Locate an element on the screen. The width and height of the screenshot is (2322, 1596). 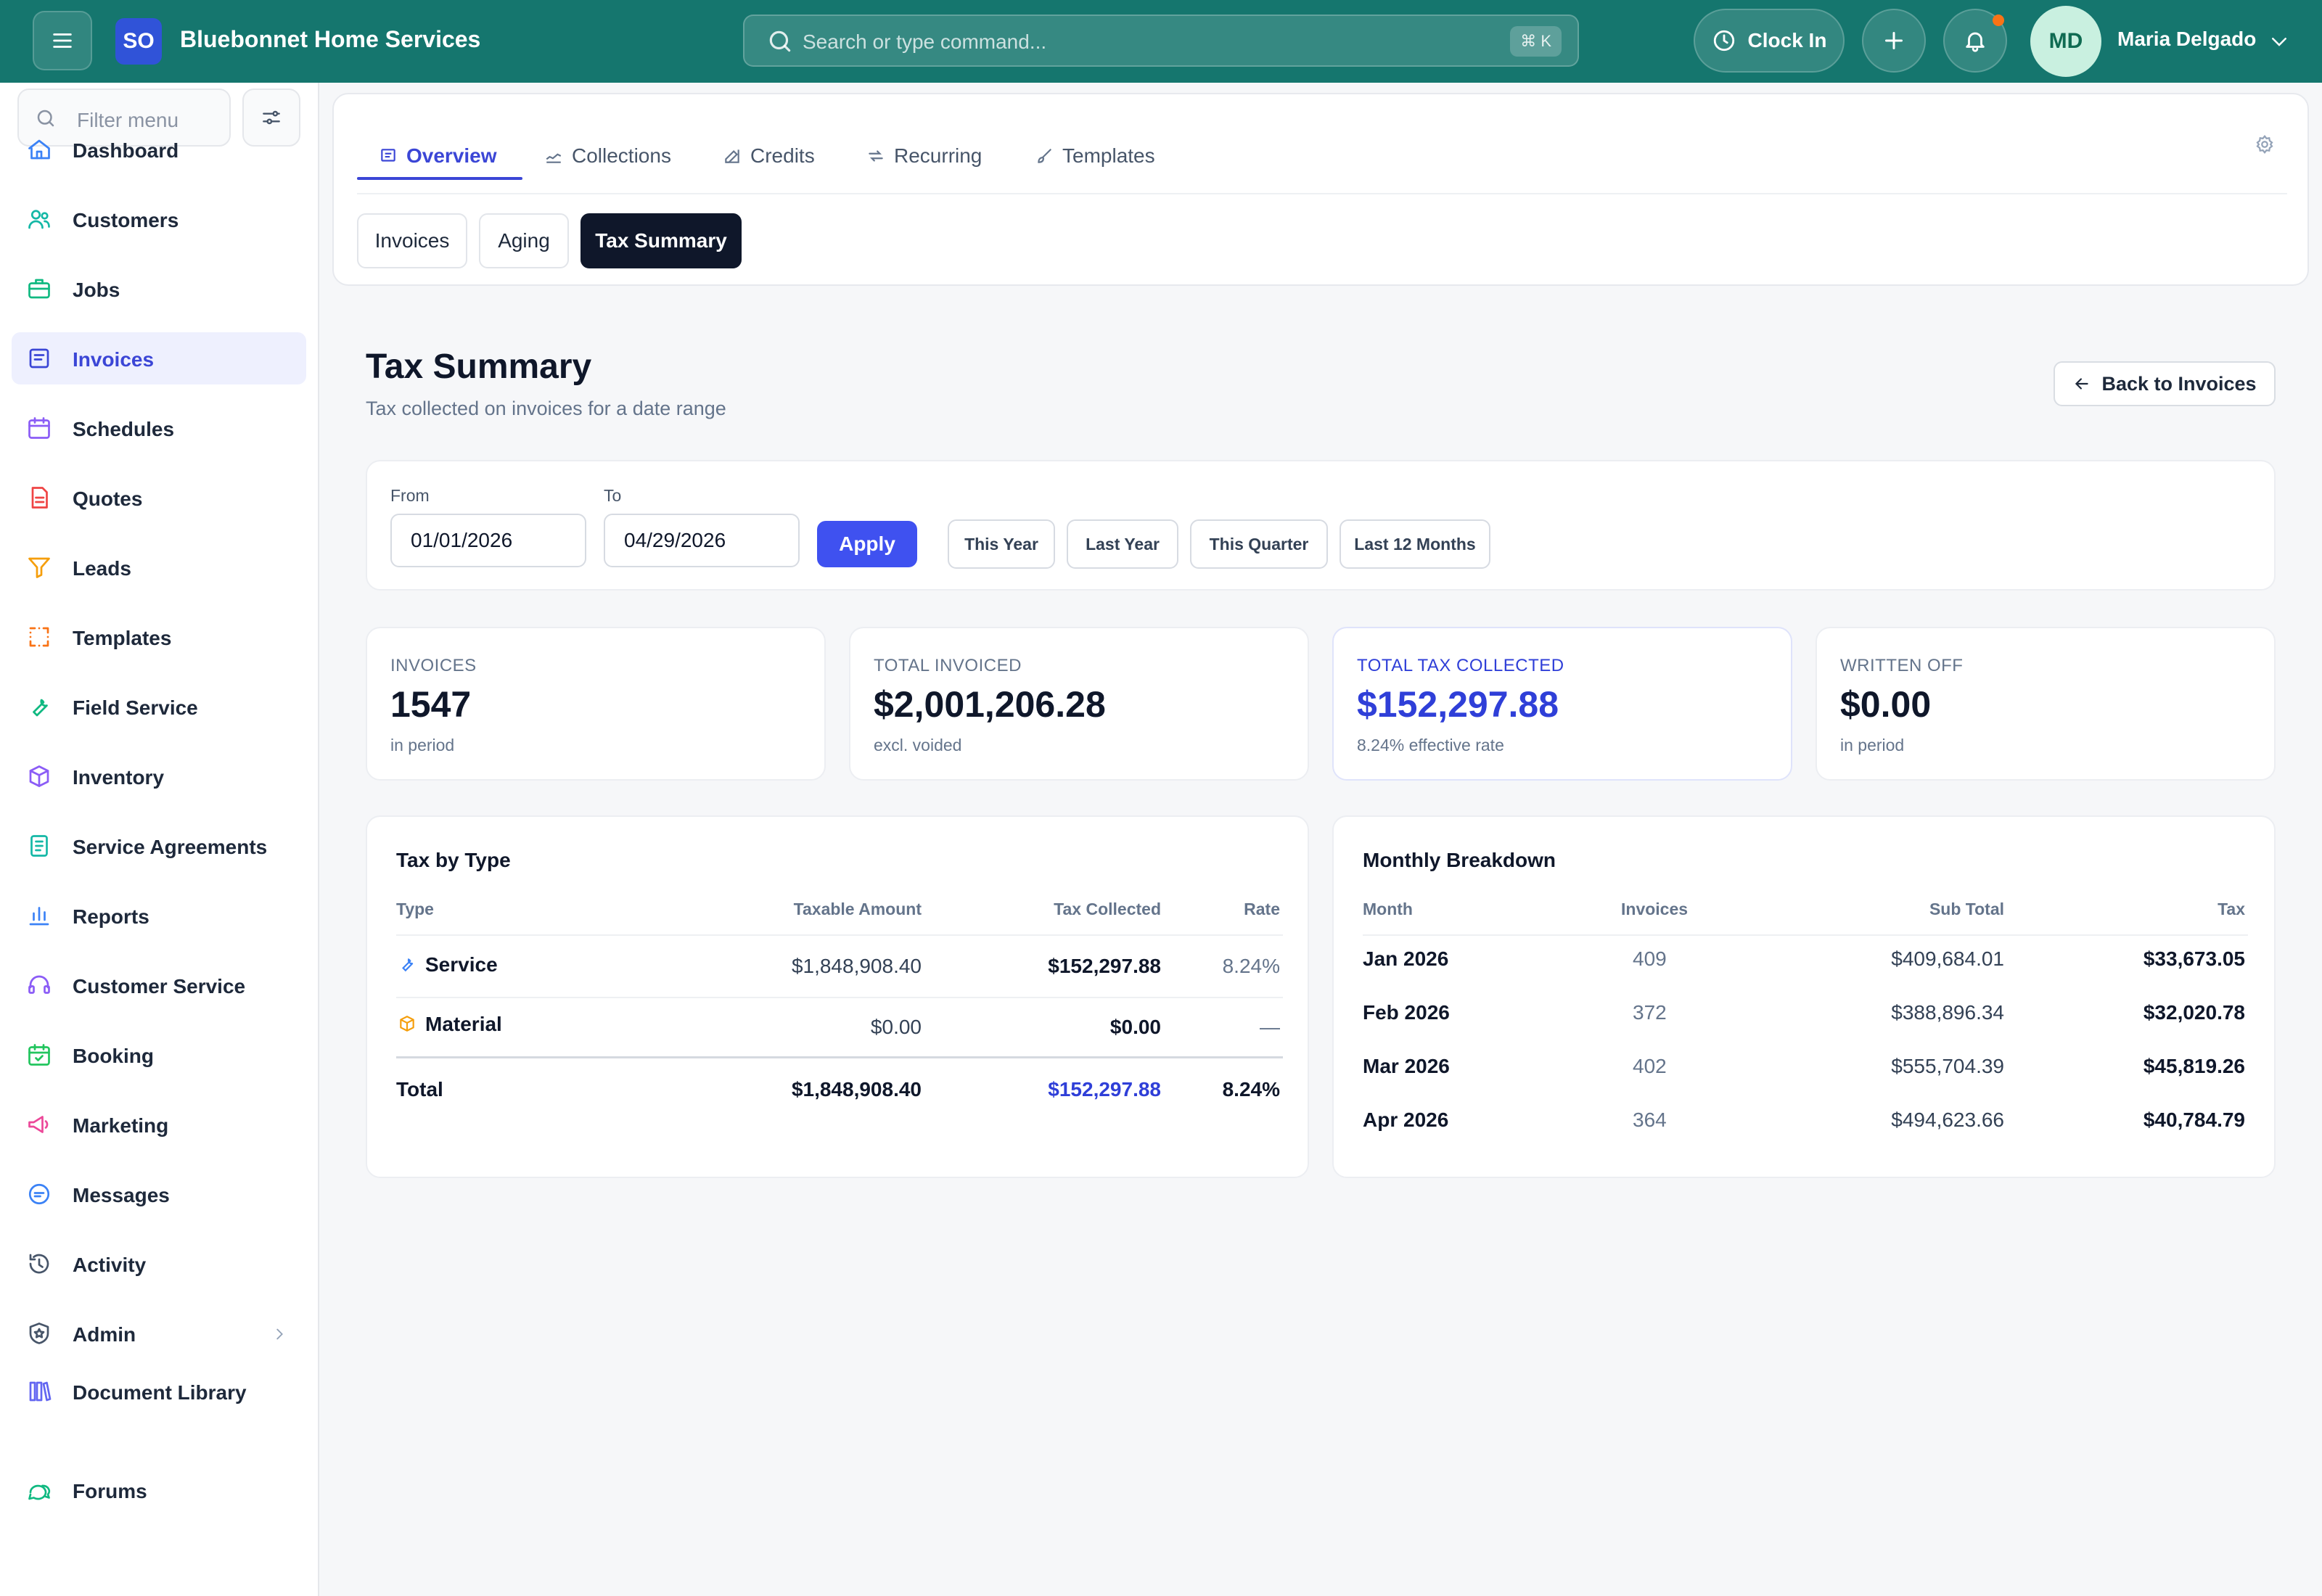
sidebar-item-templates: Templates is located at coordinates (159, 637).